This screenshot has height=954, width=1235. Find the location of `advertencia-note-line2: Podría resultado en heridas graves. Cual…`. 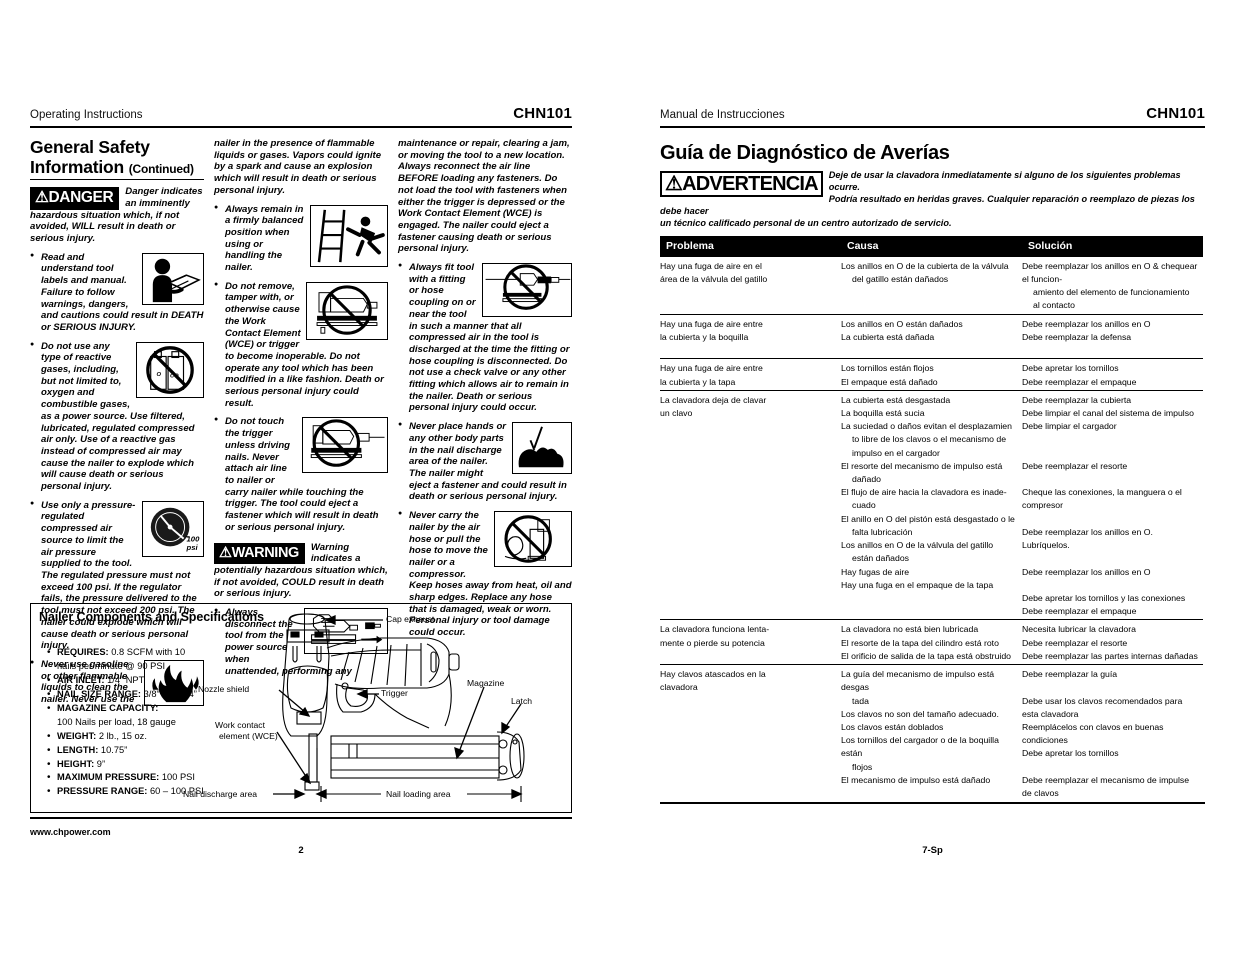

advertencia-note-line2: Podría resultado en heridas graves. Cual… is located at coordinates (927, 204).